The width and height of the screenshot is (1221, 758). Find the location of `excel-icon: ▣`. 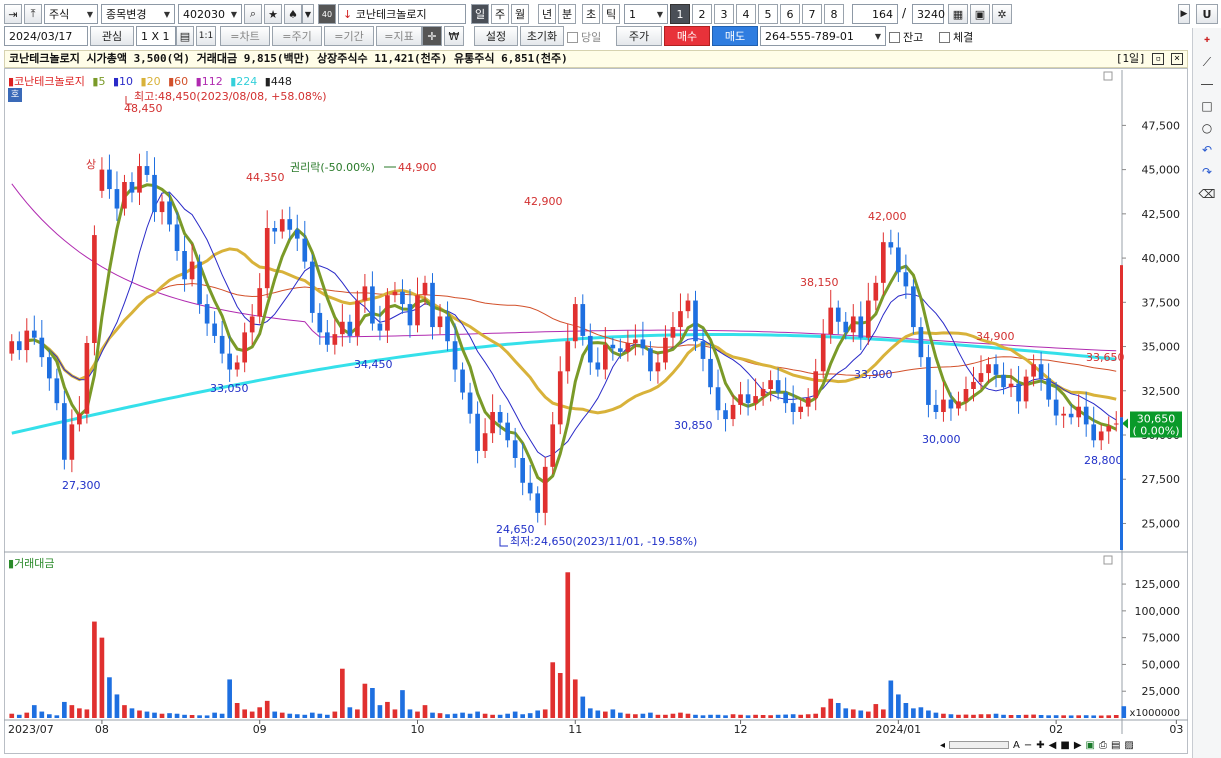

excel-icon: ▣ is located at coordinates (1090, 745).